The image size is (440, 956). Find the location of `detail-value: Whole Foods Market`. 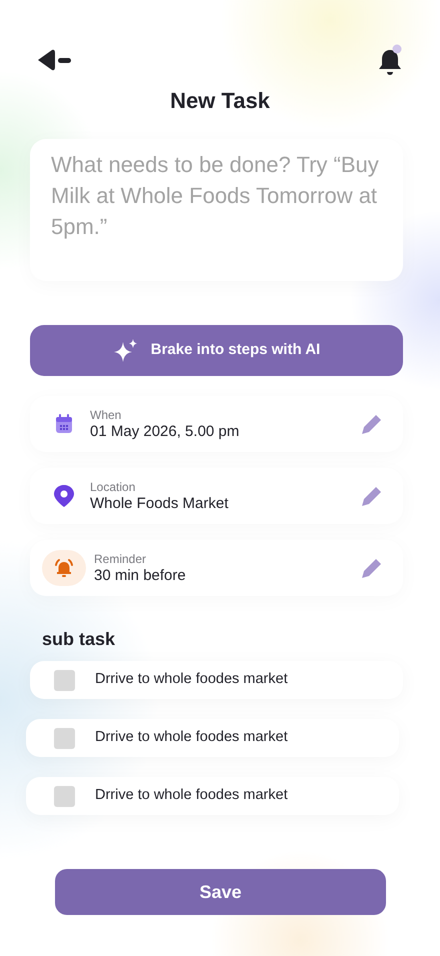

detail-value: Whole Foods Market is located at coordinates (160, 503).